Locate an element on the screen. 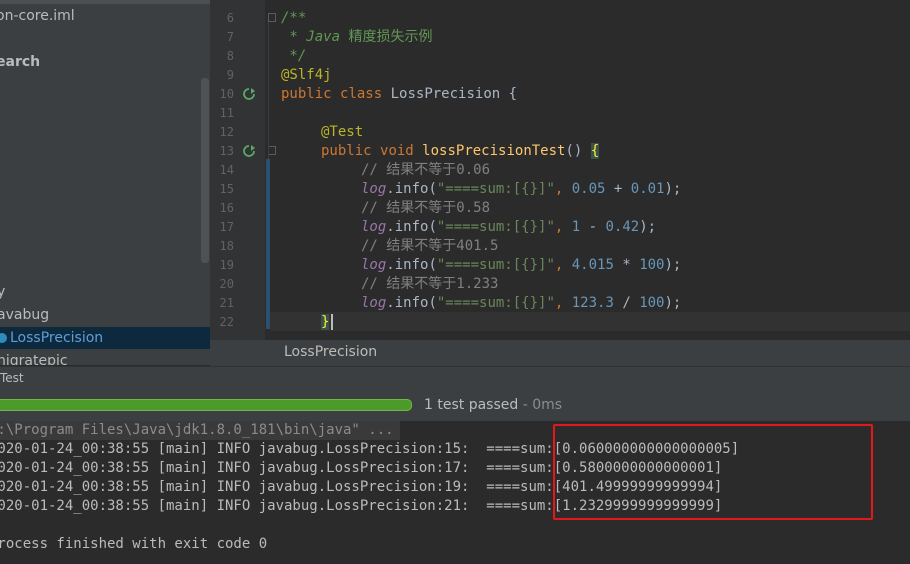 Image resolution: width=910 pixels, height=564 pixels. tree-item-lossprecision: LossPrecision is located at coordinates (105, 338).